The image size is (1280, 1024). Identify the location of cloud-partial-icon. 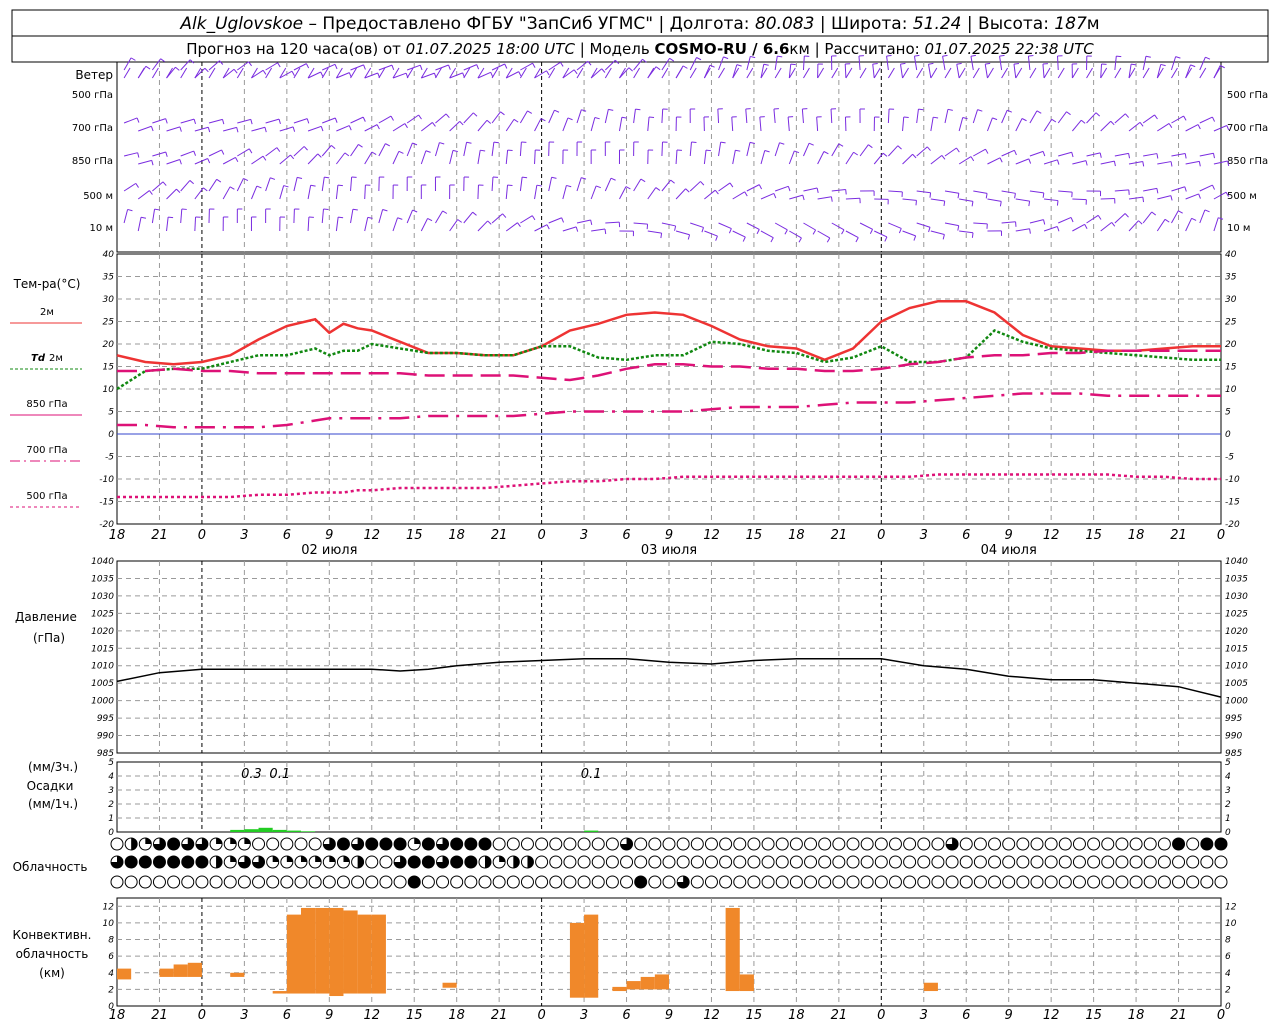
(219, 862).